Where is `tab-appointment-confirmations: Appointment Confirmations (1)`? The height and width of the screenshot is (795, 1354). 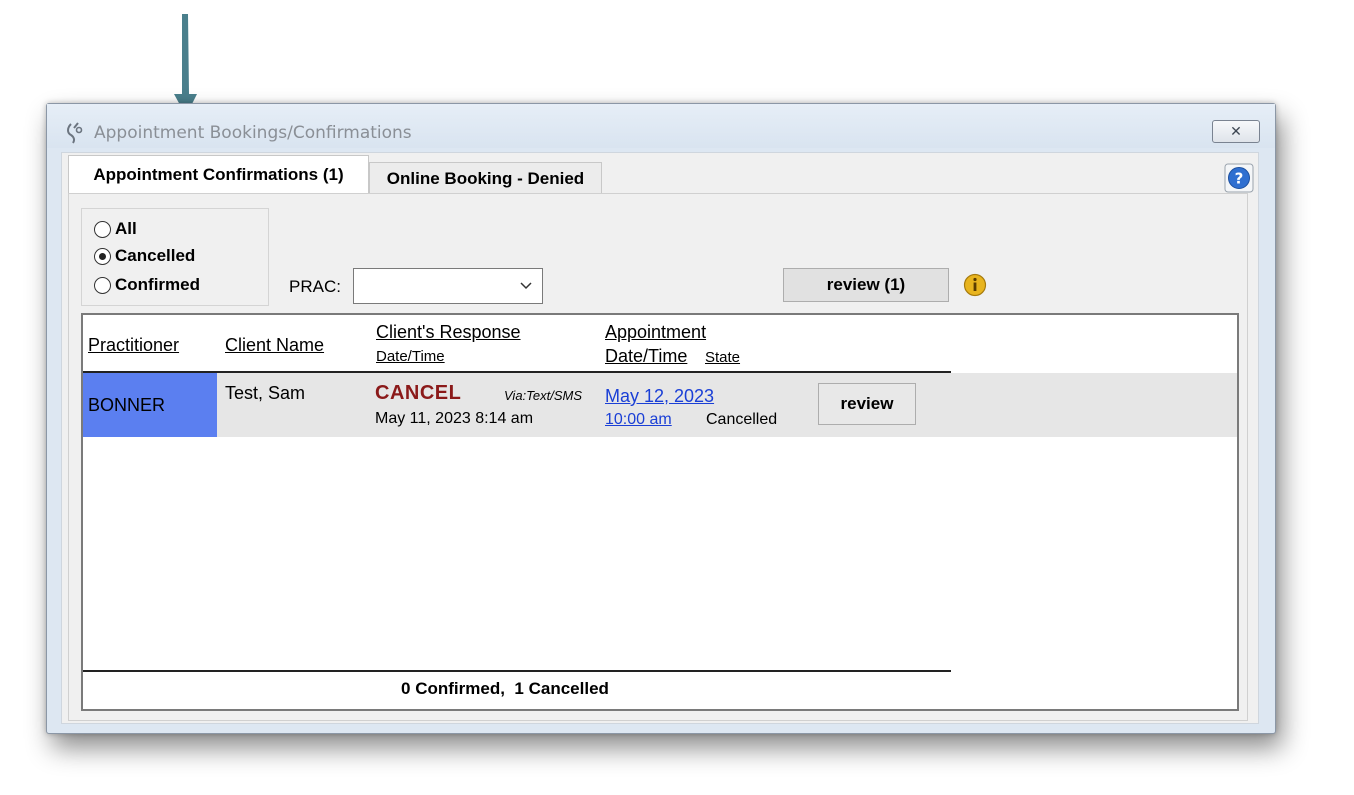
tab-appointment-confirmations: Appointment Confirmations (1) is located at coordinates (218, 174).